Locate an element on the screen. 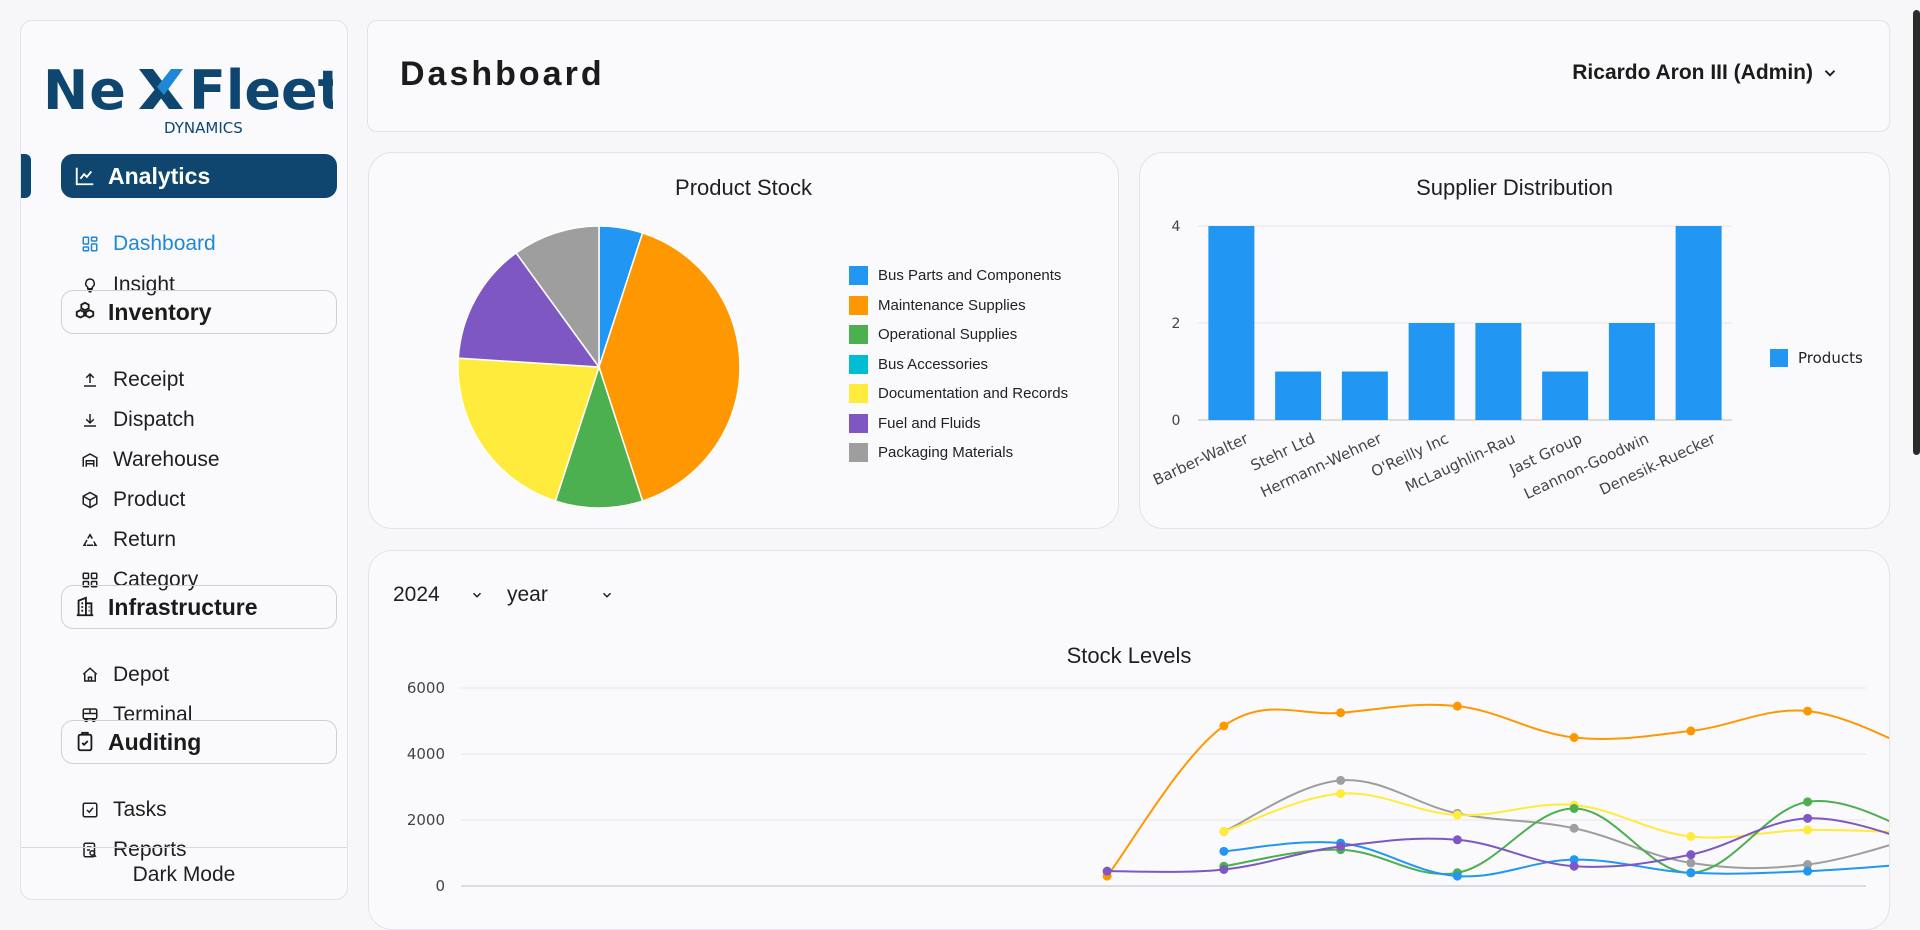 This screenshot has width=1920, height=930. sidebar-item-tasks: Tasks is located at coordinates (124, 810).